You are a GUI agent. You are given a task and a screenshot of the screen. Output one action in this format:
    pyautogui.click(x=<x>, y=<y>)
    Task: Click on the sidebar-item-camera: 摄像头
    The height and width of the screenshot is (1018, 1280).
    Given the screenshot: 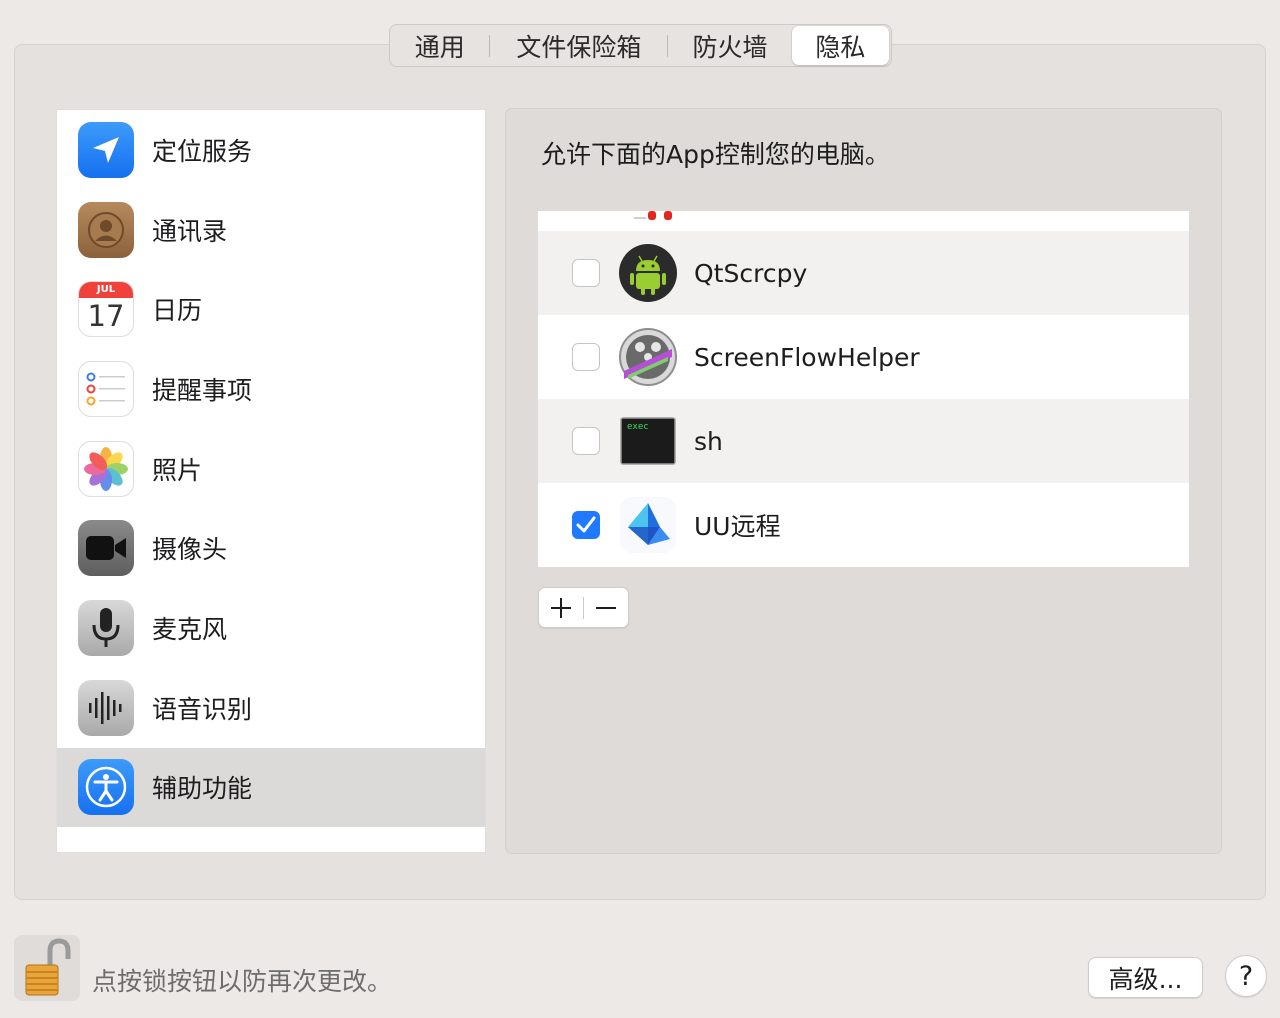 What is the action you would take?
    pyautogui.click(x=271, y=548)
    